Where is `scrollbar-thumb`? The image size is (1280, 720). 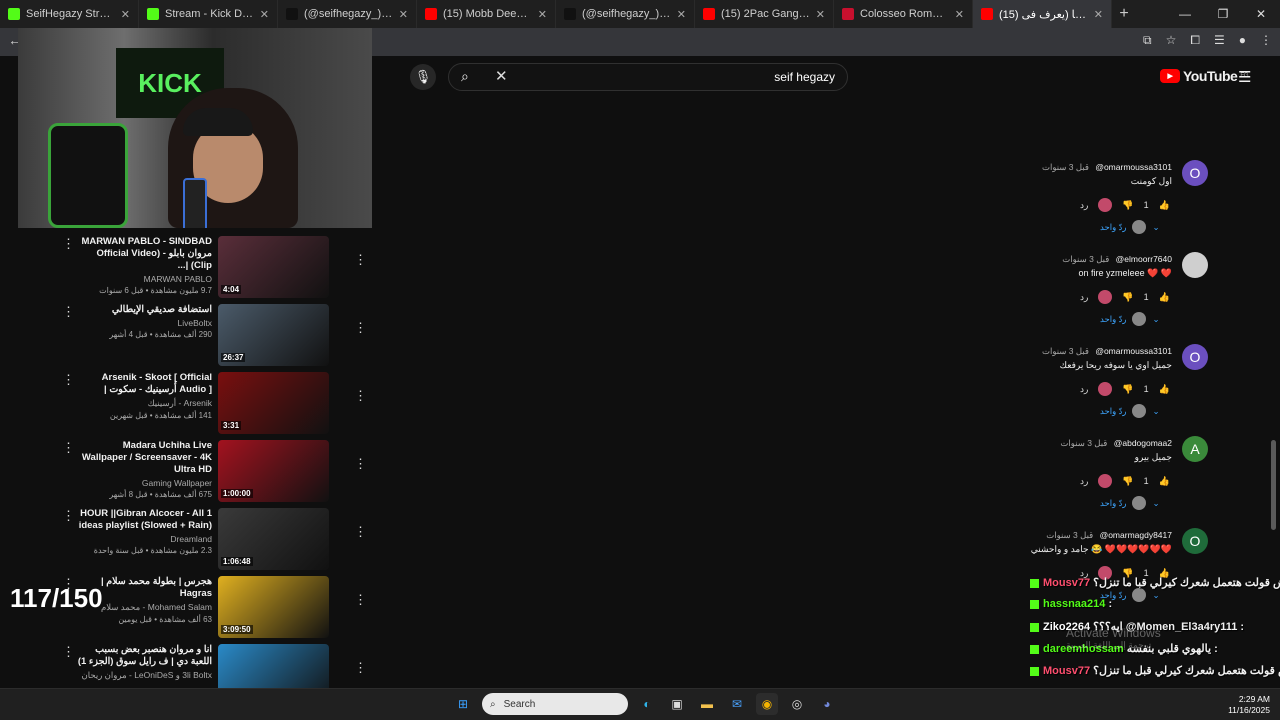
scrollbar-thumb is located at coordinates (1273, 485).